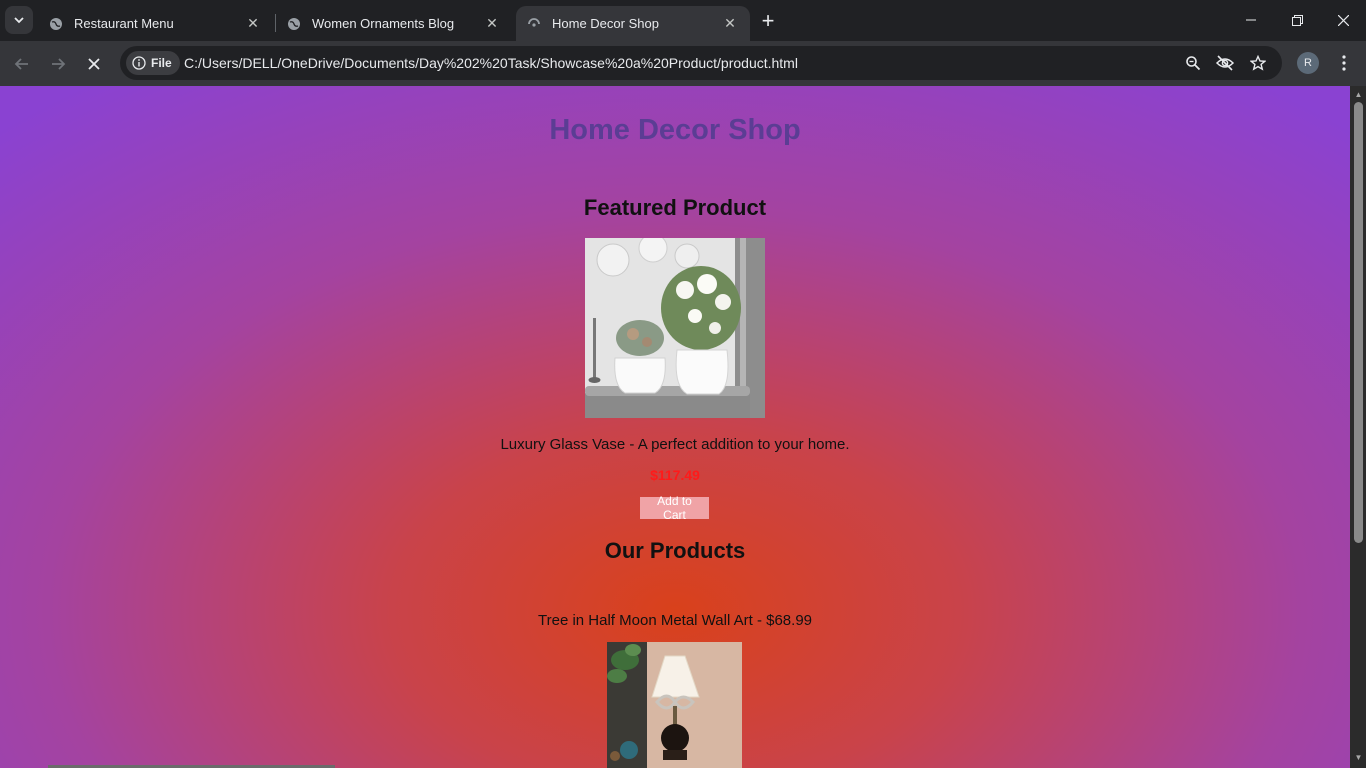 The height and width of the screenshot is (768, 1366). Describe the element at coordinates (124, 23) in the screenshot. I see `tab-title: Restaurant Menu` at that location.